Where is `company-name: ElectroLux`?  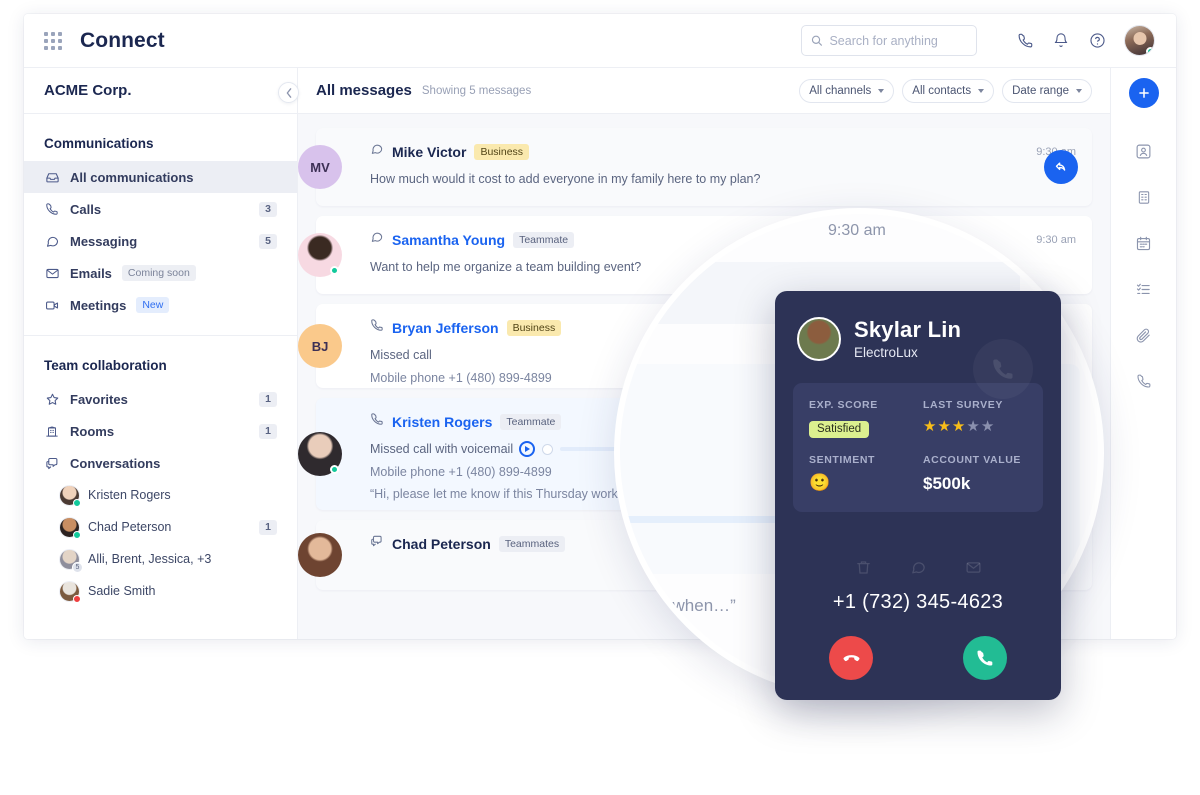
company-name: ElectroLux is located at coordinates (886, 352).